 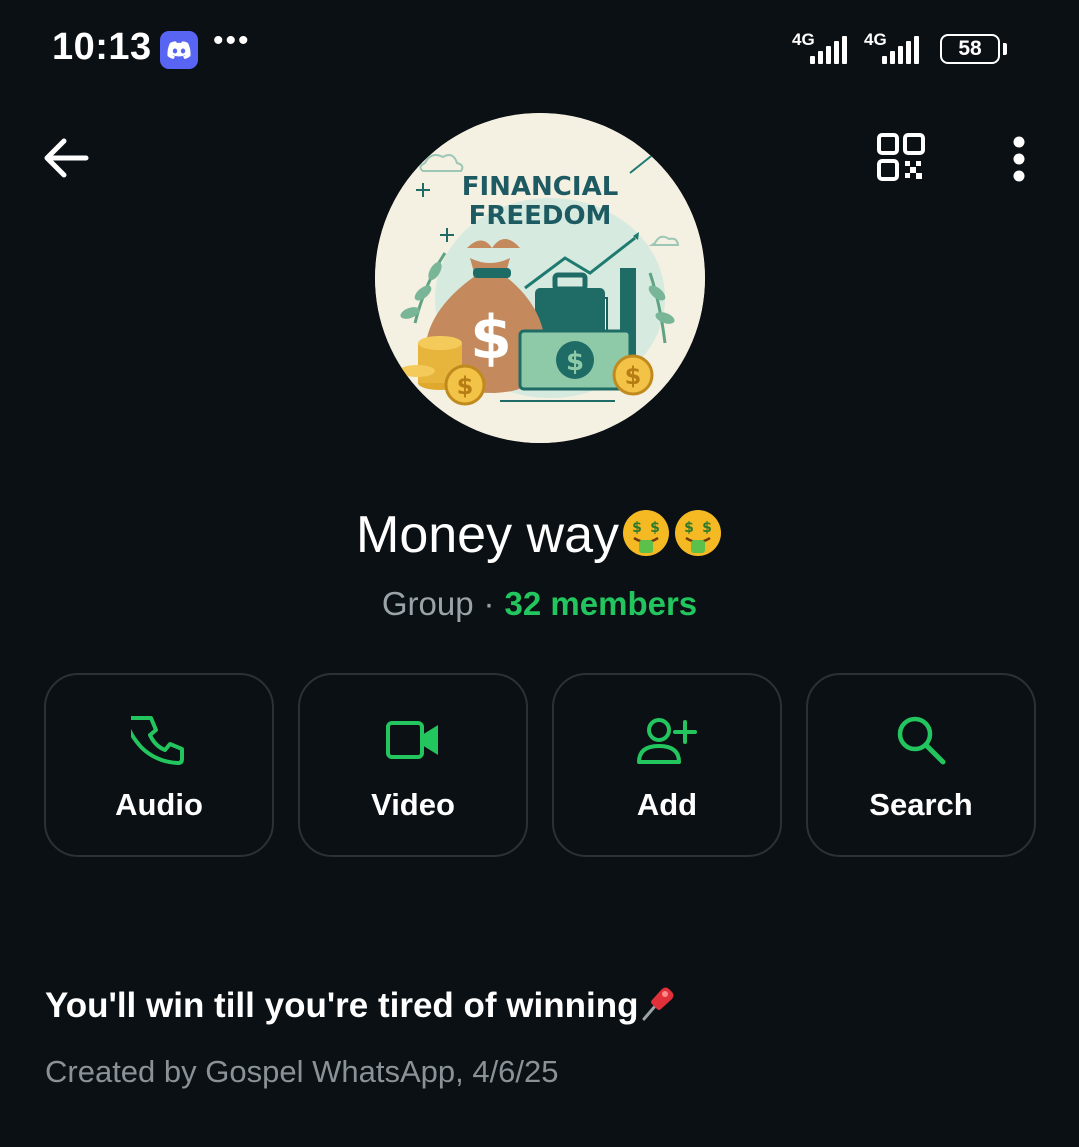 I want to click on search-icon, so click(x=921, y=740).